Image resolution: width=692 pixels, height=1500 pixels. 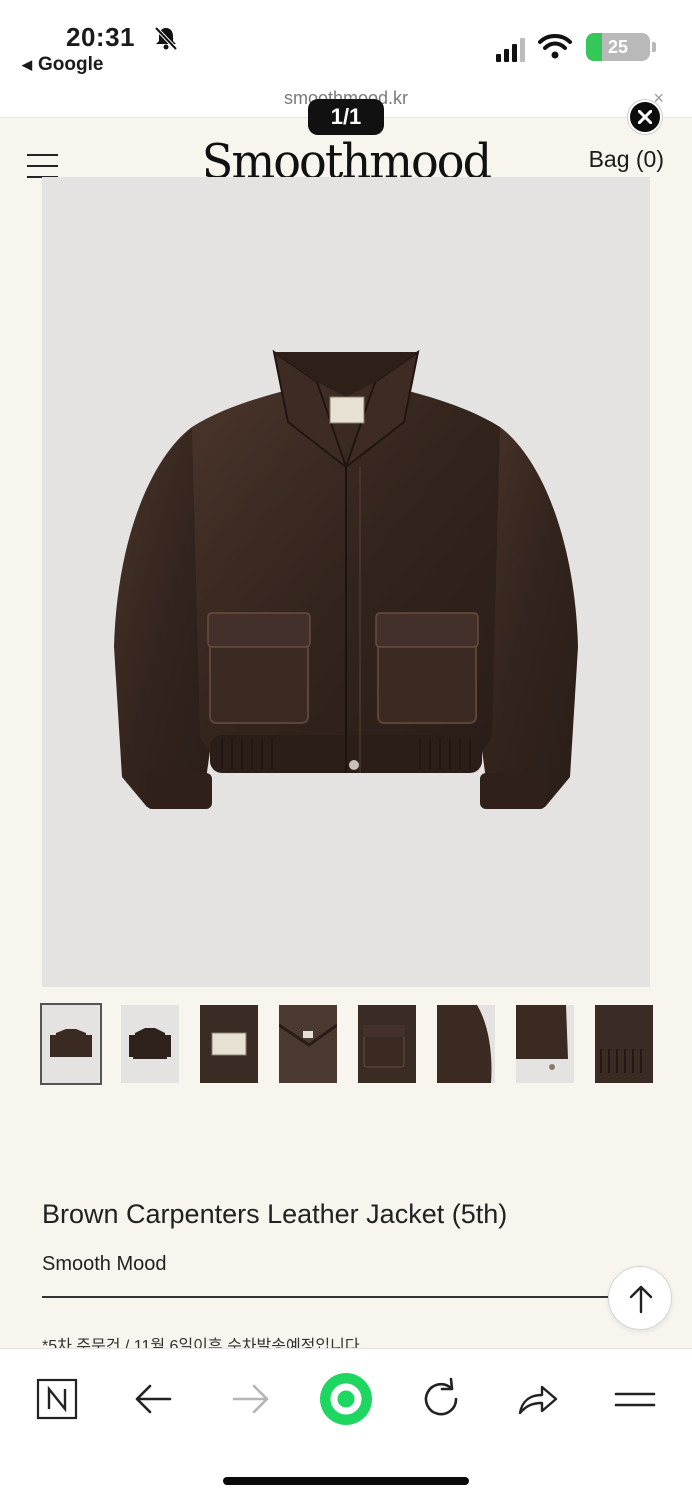 I want to click on thumbnail-button-detail, so click(x=545, y=1044).